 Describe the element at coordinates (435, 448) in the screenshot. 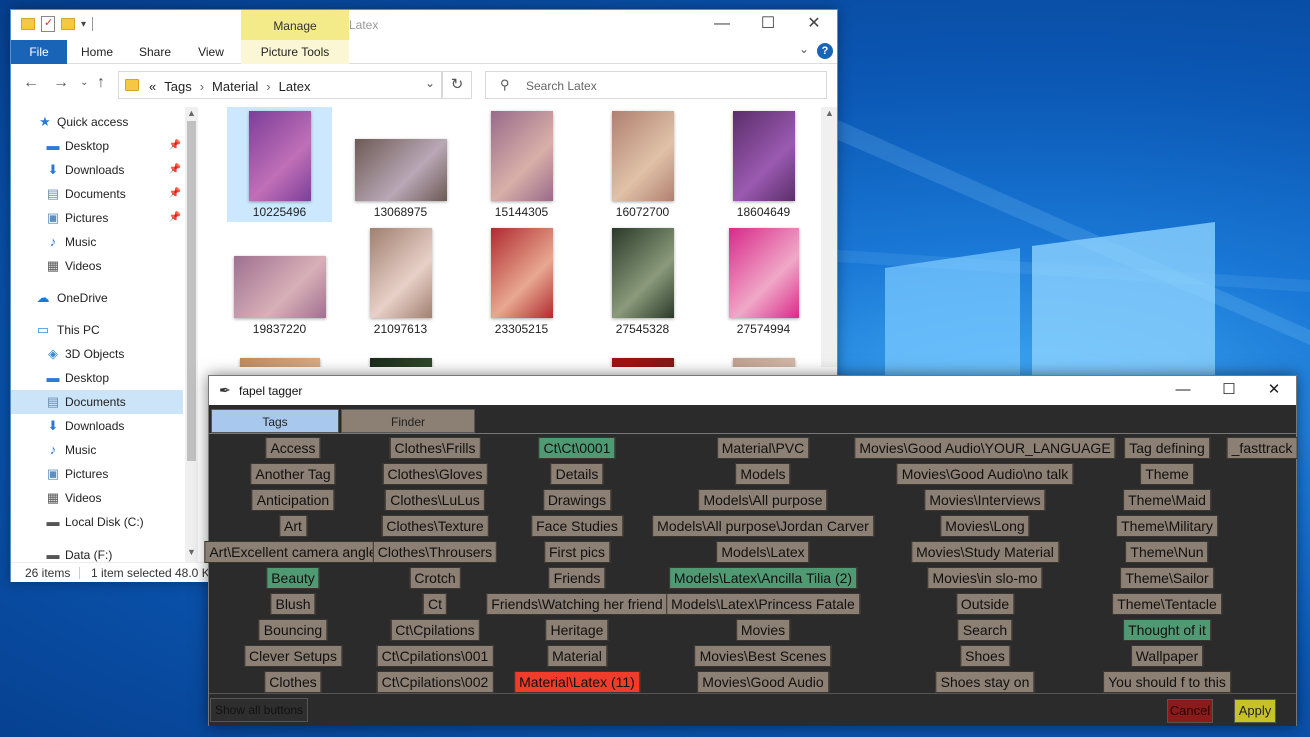

I see `tag-button: Clothes\Frills` at that location.